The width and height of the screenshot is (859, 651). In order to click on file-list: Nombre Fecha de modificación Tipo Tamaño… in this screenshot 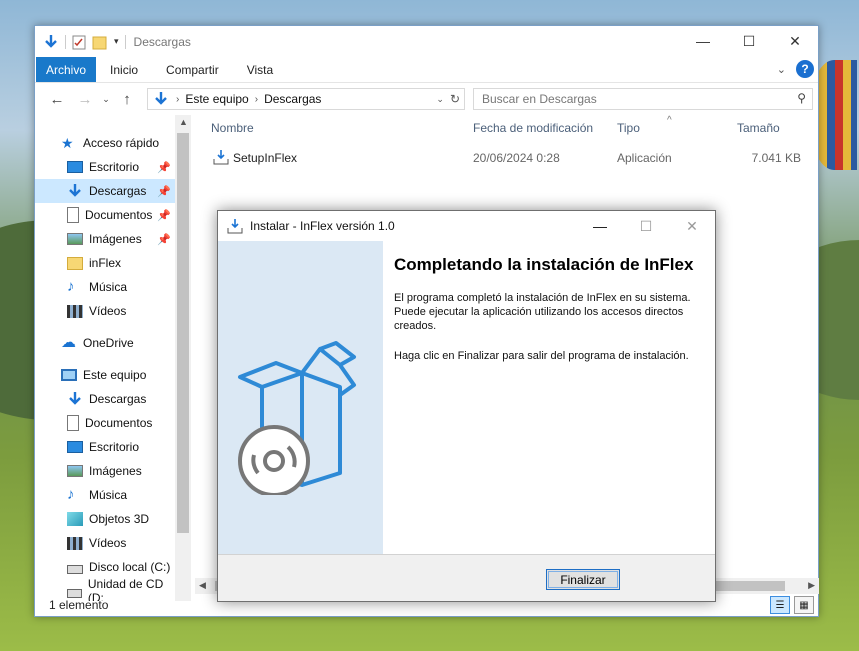, I will do `click(509, 143)`.